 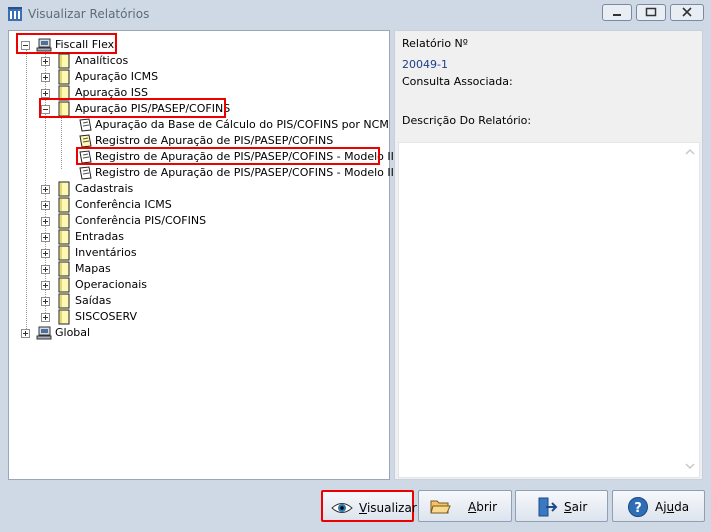 What do you see at coordinates (102, 60) in the screenshot?
I see `tree-node-label: Analíticos` at bounding box center [102, 60].